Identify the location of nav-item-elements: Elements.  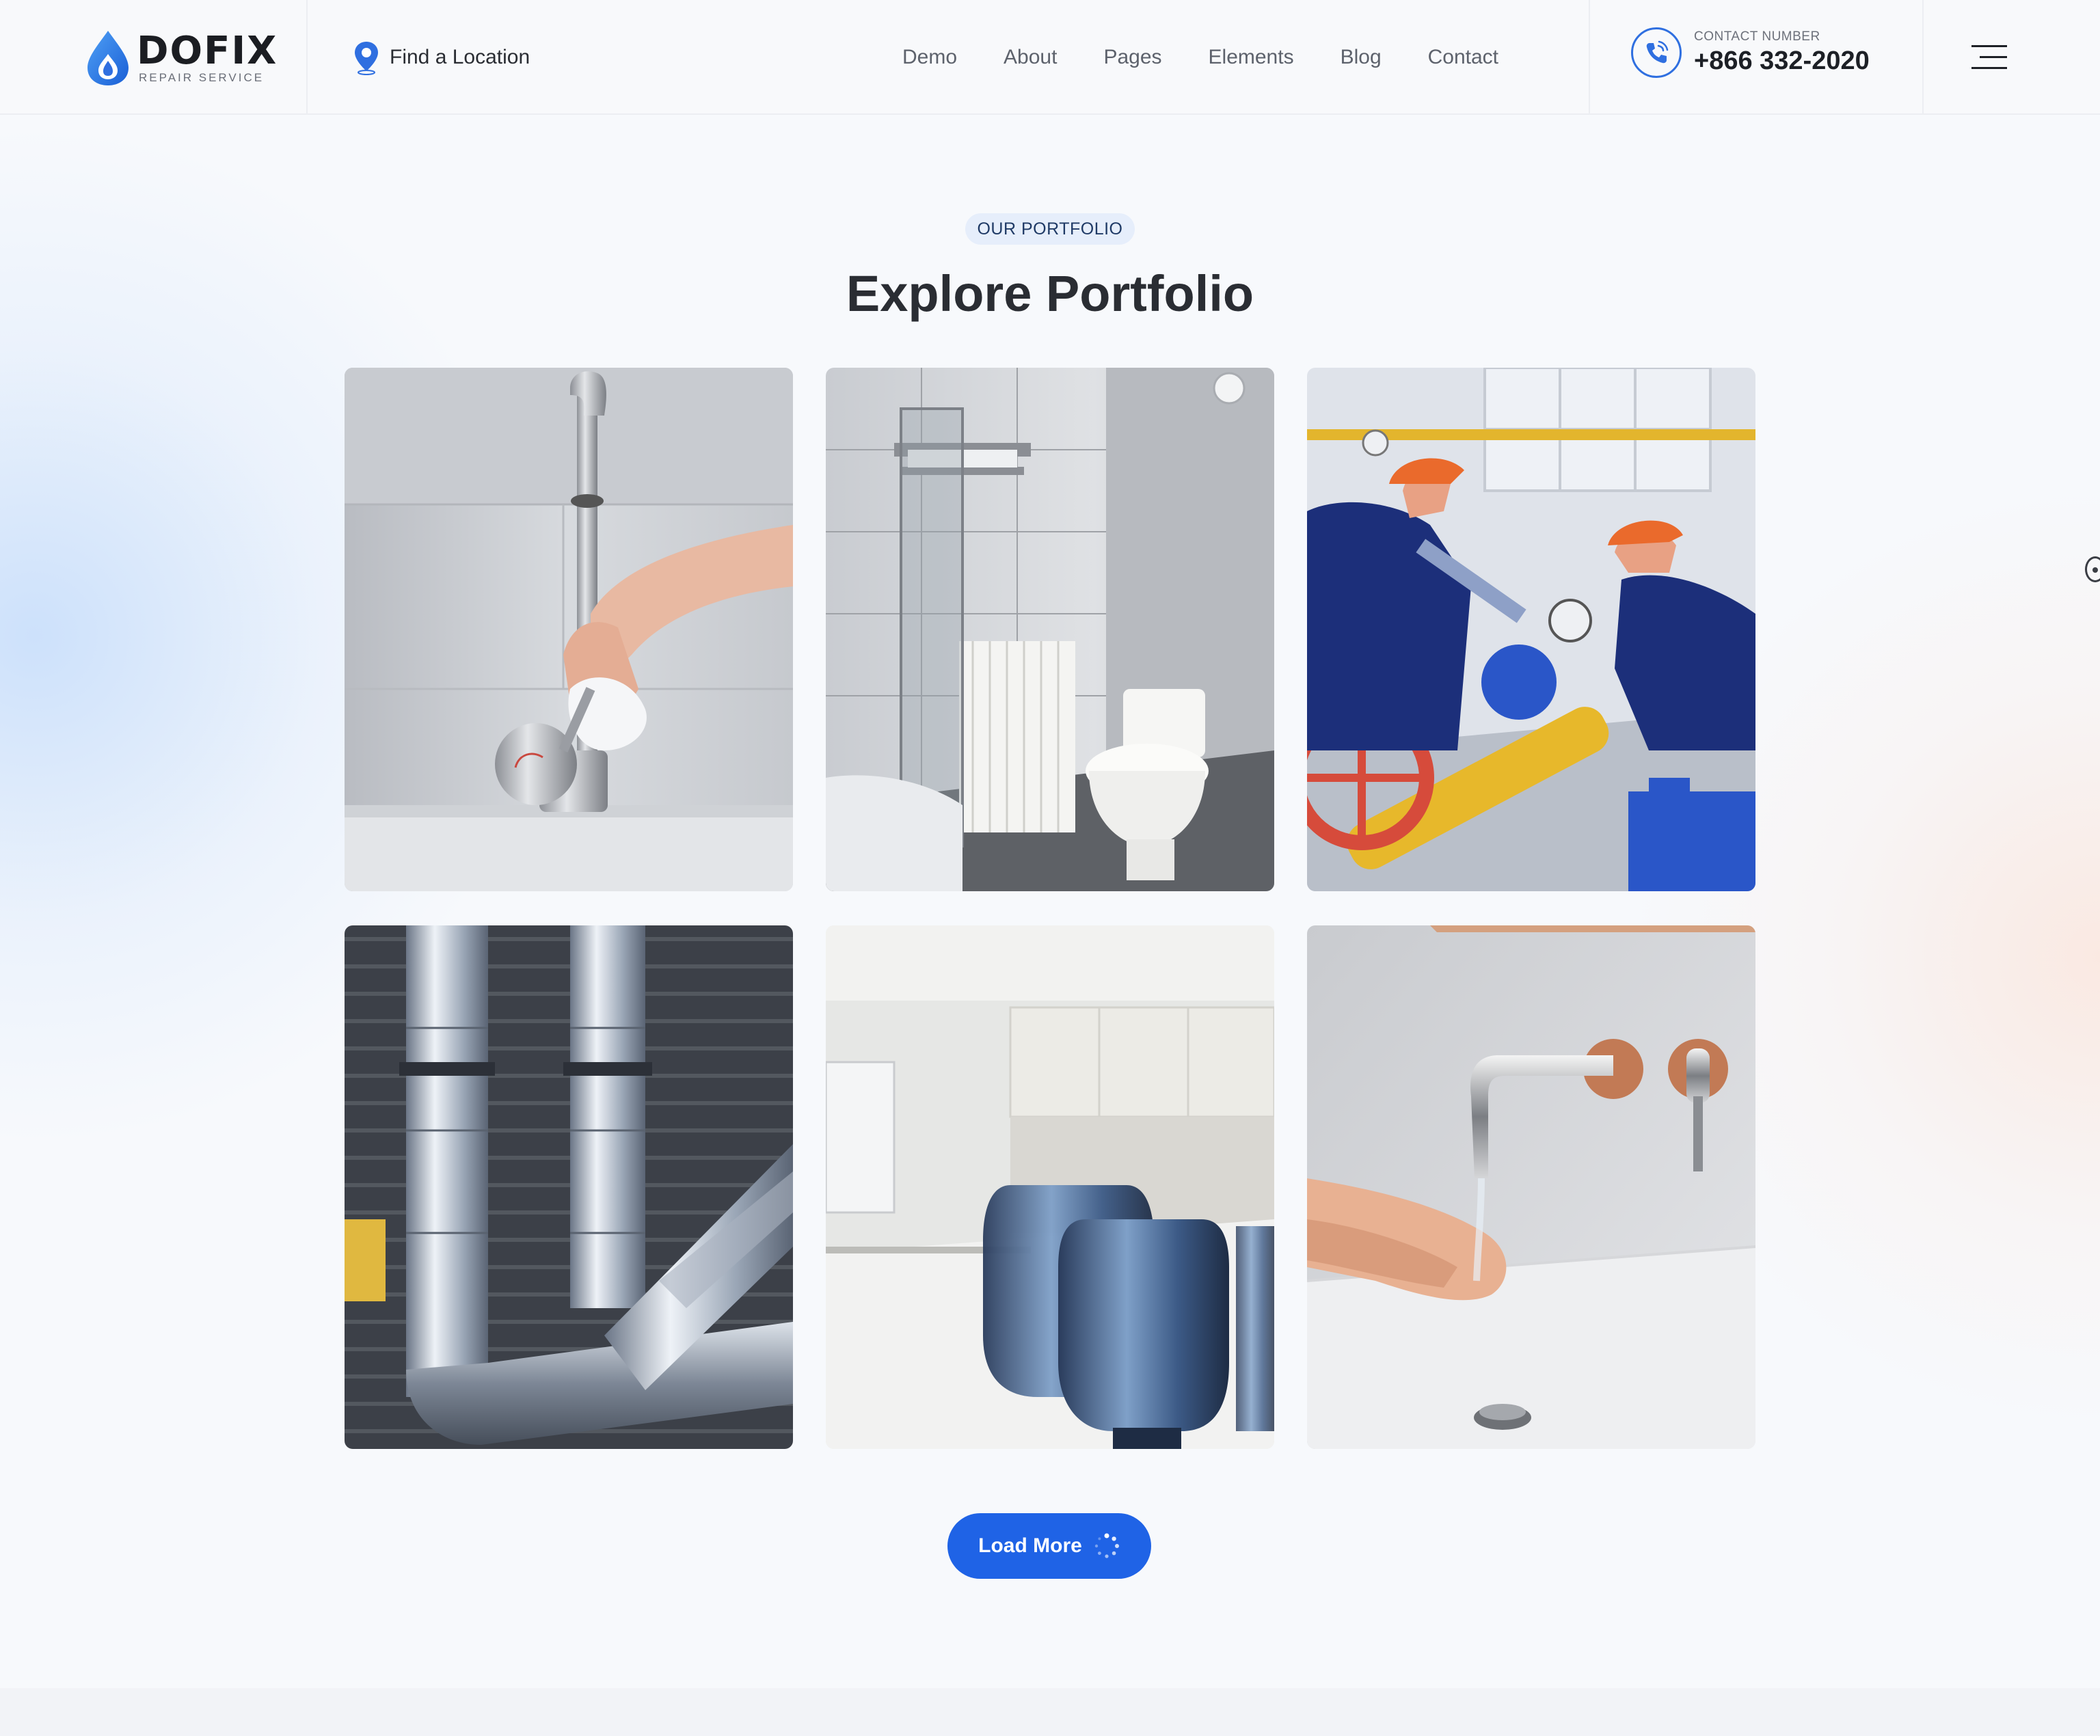
(1251, 57).